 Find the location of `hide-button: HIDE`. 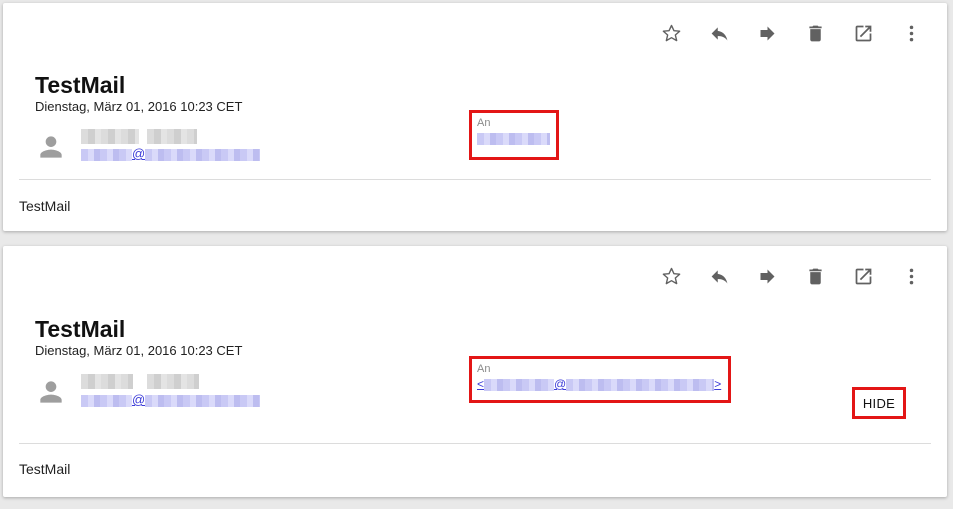

hide-button: HIDE is located at coordinates (879, 403).